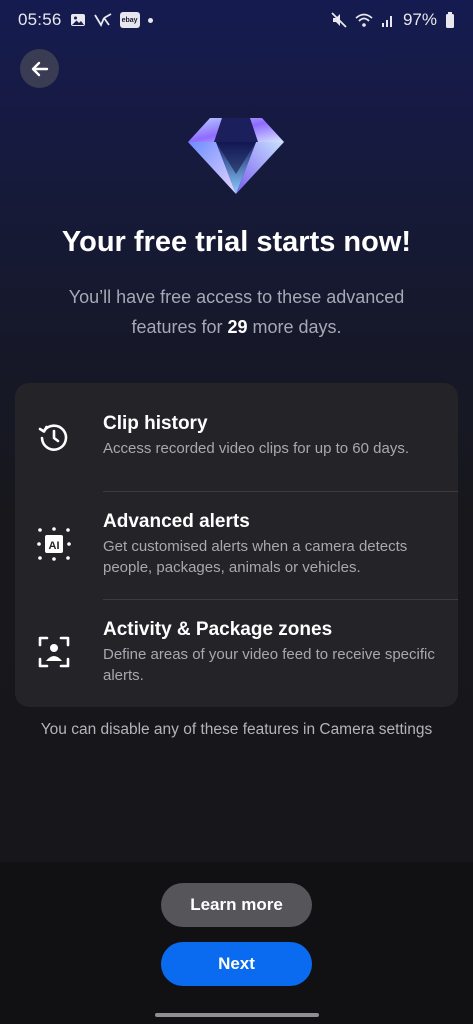 This screenshot has height=1024, width=473. I want to click on home-indicator, so click(237, 1015).